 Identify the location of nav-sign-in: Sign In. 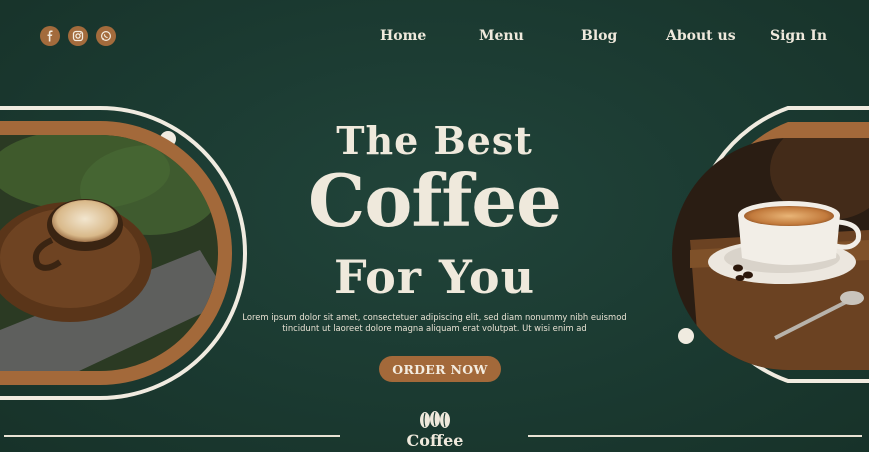
(798, 36).